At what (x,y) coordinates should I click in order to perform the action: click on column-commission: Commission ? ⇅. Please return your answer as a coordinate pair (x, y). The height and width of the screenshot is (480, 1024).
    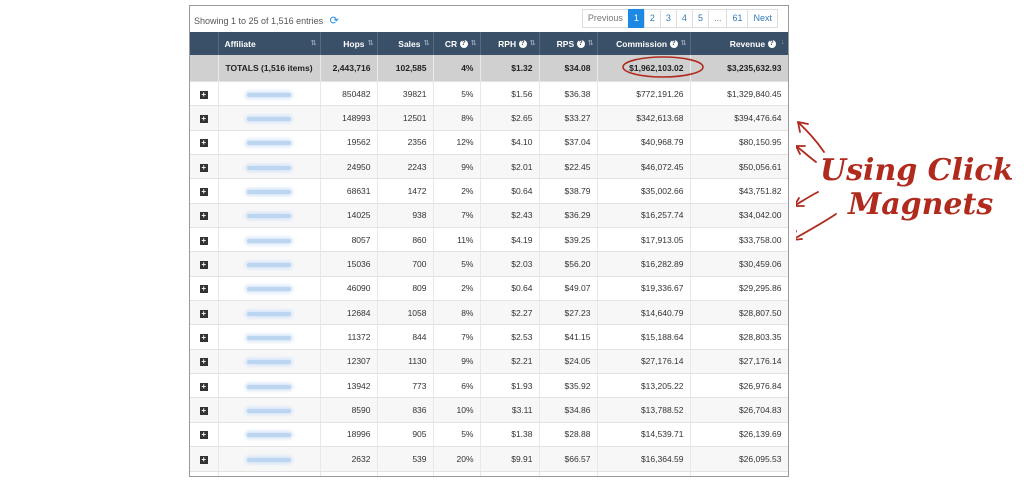
    Looking at the image, I should click on (644, 43).